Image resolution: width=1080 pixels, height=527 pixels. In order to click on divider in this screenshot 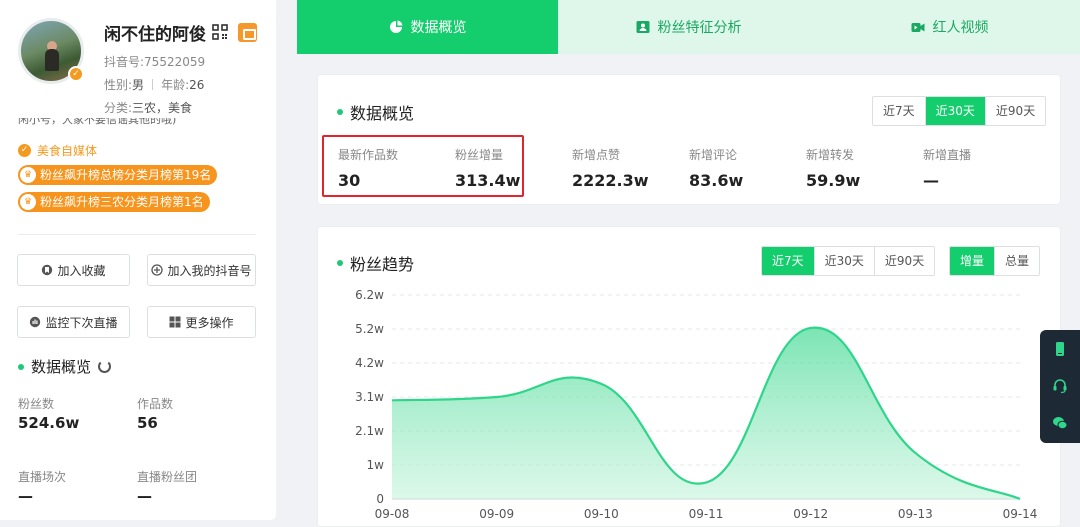, I will do `click(137, 234)`.